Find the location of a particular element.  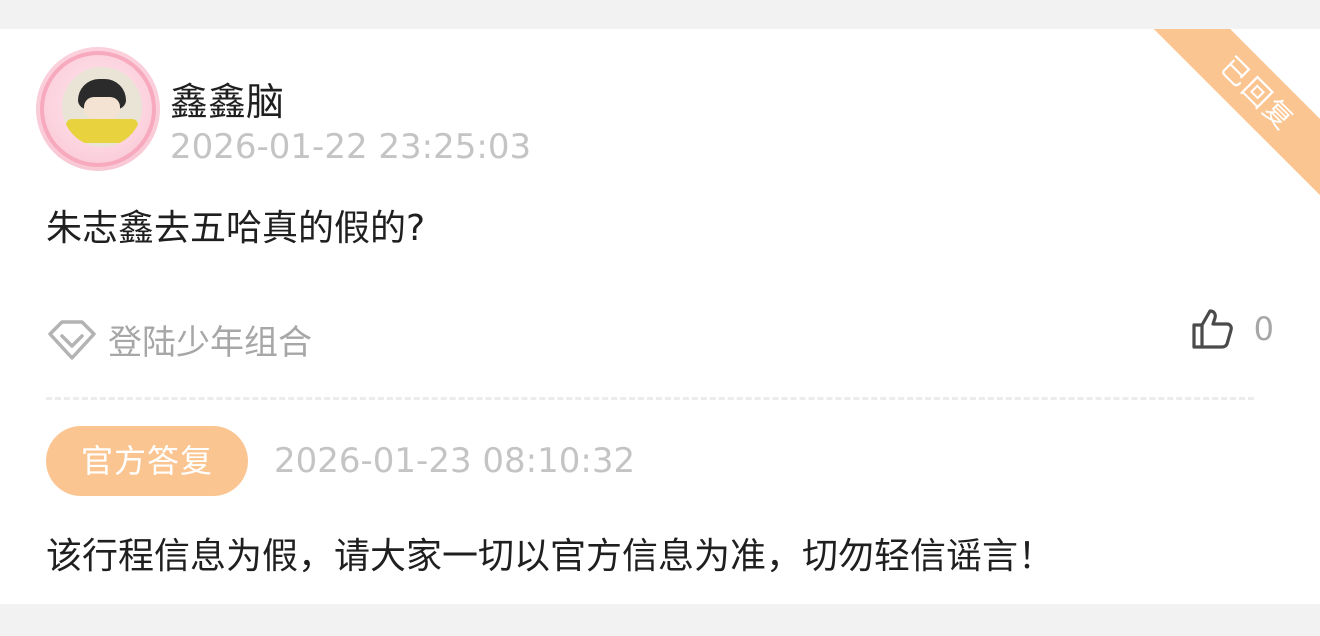

username: 鑫鑫脑 is located at coordinates (227, 98).